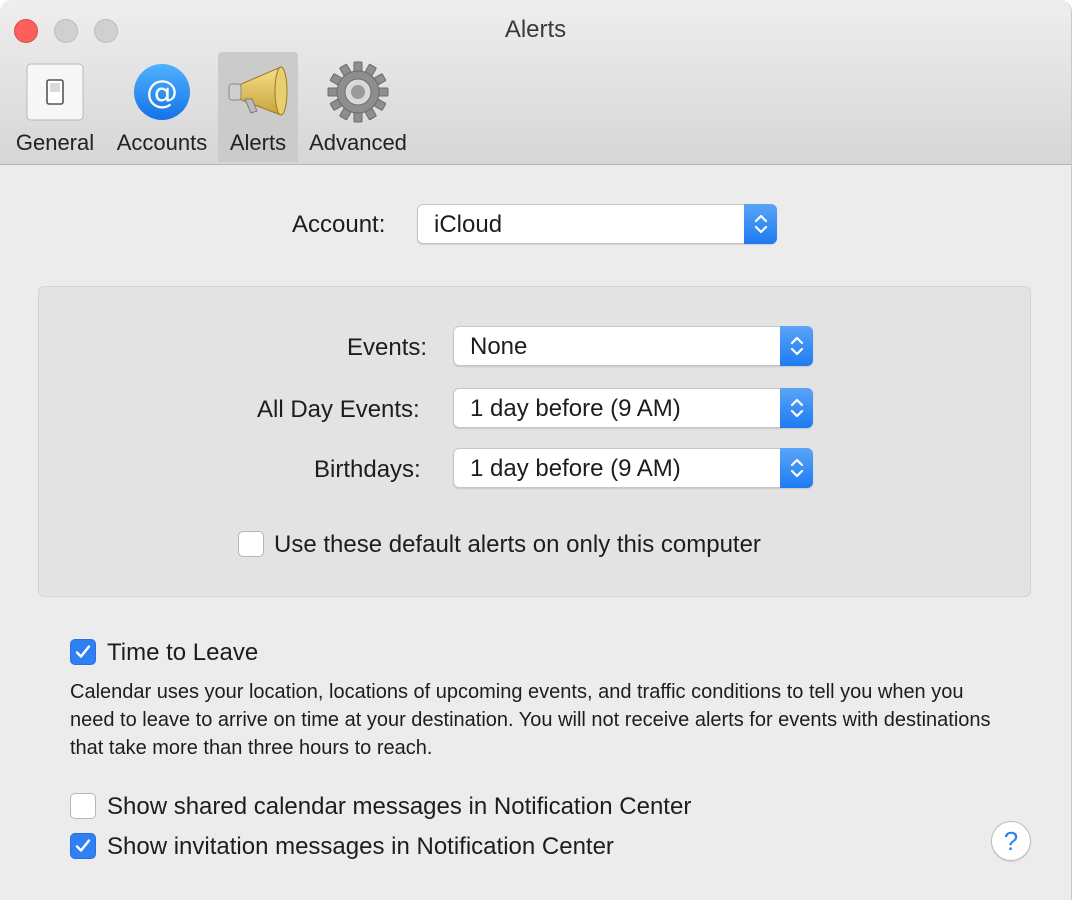 Image resolution: width=1074 pixels, height=900 pixels. I want to click on events-label: Events:, so click(387, 347).